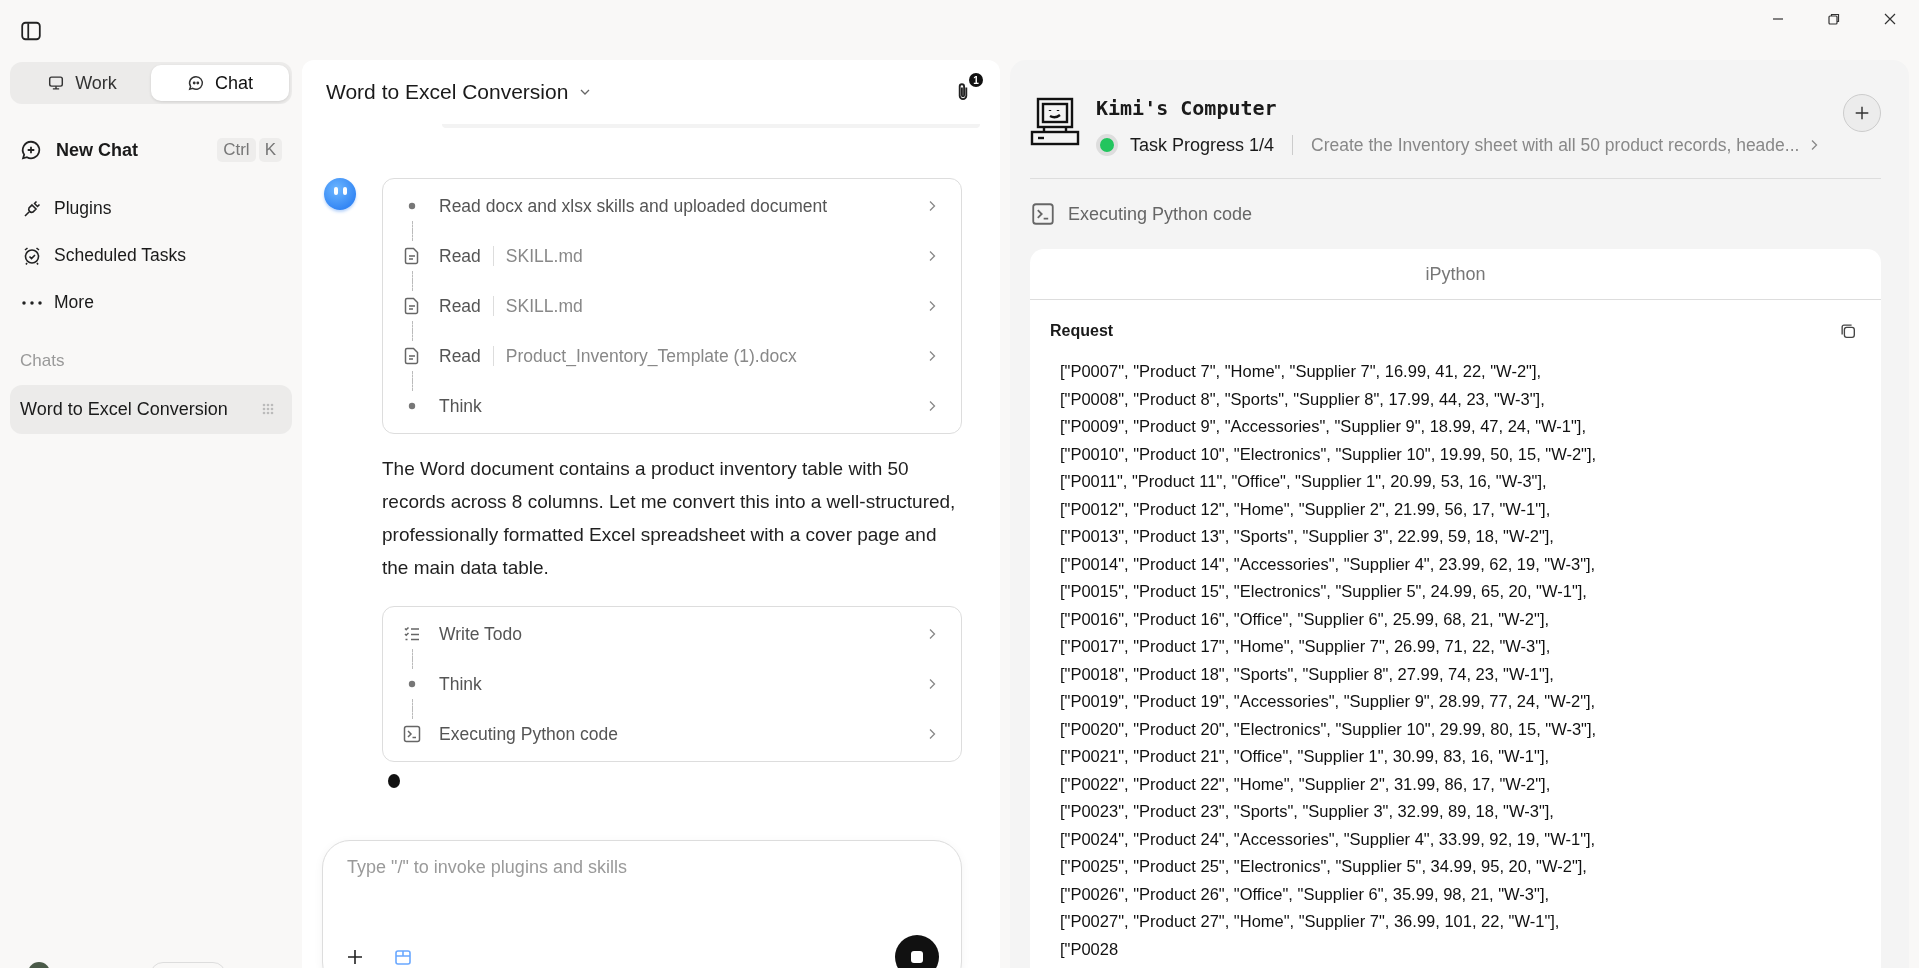  I want to click on code-line: ["P0015", "Product 15", "Electronics", "Supplier 5", 24.99, 65, 20, "W-1"],, so click(1324, 591).